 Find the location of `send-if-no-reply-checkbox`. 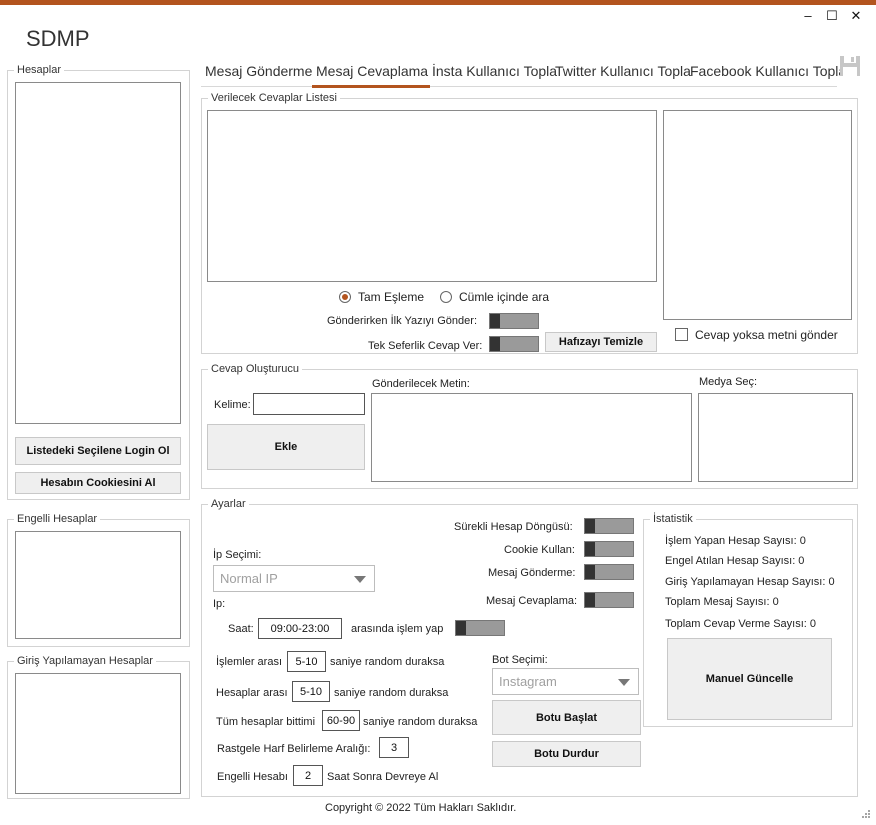

send-if-no-reply-checkbox is located at coordinates (681, 334).